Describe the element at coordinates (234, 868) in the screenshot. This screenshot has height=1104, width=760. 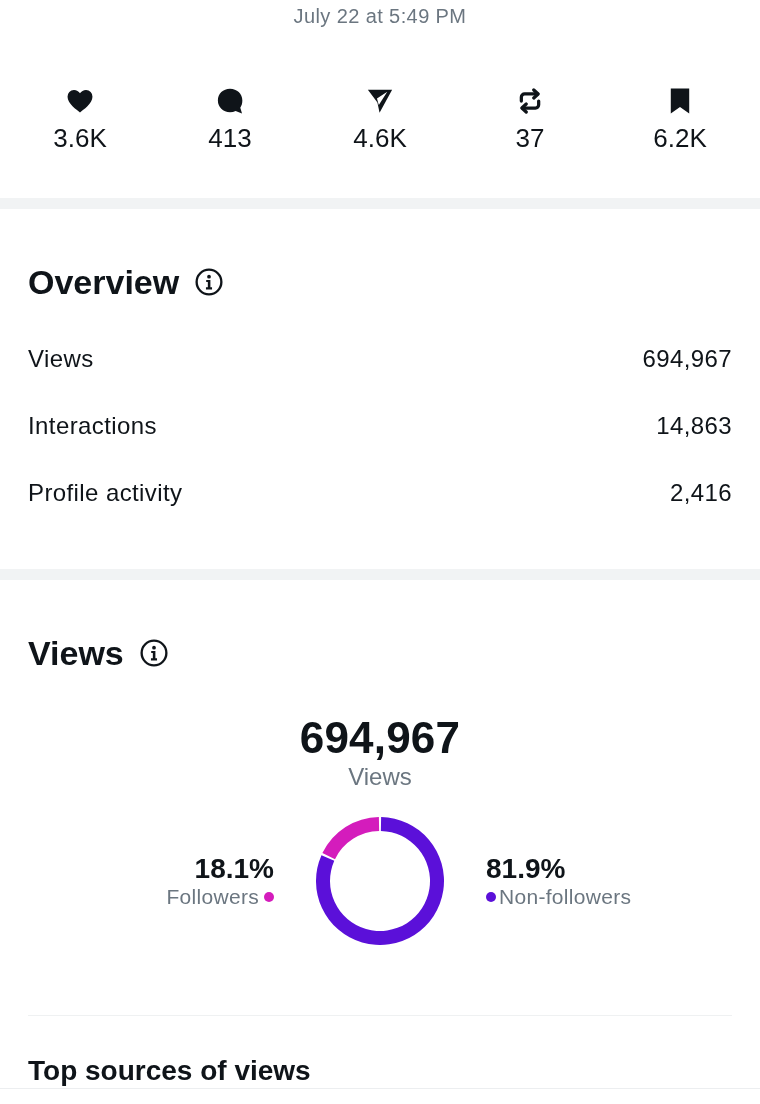
I see `legend-percent: 18.1%` at that location.